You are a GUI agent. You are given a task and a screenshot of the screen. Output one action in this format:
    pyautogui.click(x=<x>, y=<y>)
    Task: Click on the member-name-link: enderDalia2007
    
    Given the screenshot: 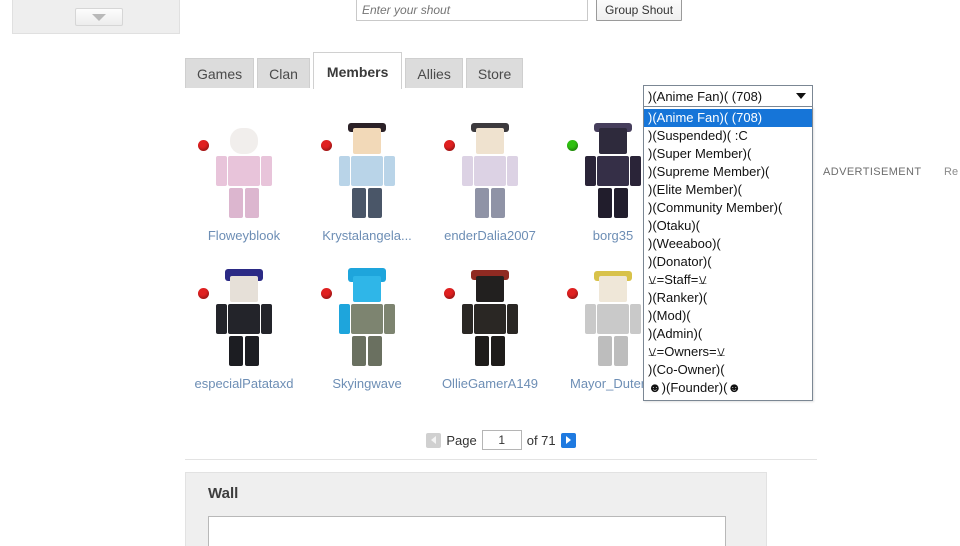 What is the action you would take?
    pyautogui.click(x=490, y=235)
    